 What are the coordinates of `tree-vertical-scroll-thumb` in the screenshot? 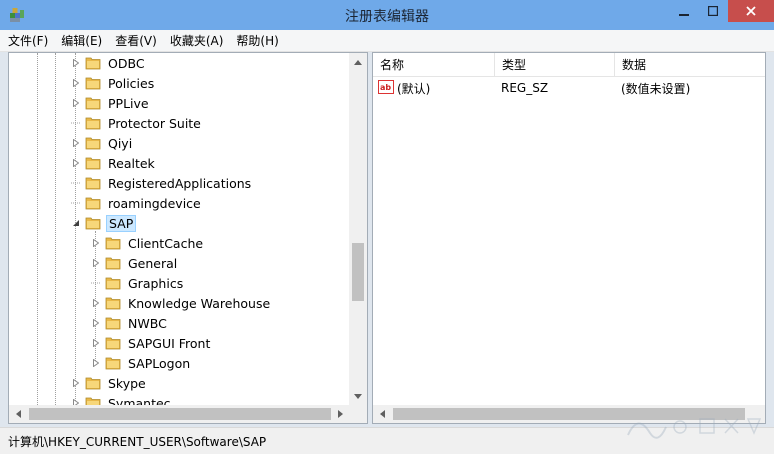 It's located at (358, 272).